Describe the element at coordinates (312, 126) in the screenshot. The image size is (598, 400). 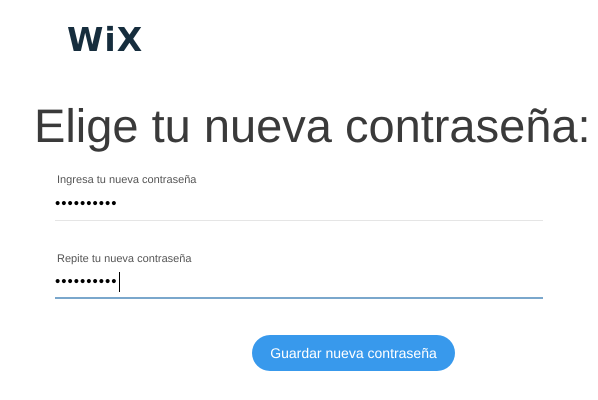
I see `page-title: Elige tu nueva contraseña:` at that location.